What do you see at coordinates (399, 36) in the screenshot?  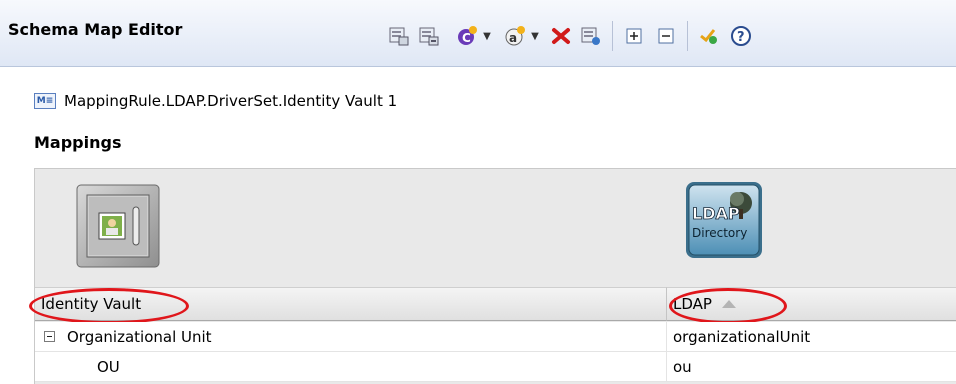 I see `add-class-icon` at bounding box center [399, 36].